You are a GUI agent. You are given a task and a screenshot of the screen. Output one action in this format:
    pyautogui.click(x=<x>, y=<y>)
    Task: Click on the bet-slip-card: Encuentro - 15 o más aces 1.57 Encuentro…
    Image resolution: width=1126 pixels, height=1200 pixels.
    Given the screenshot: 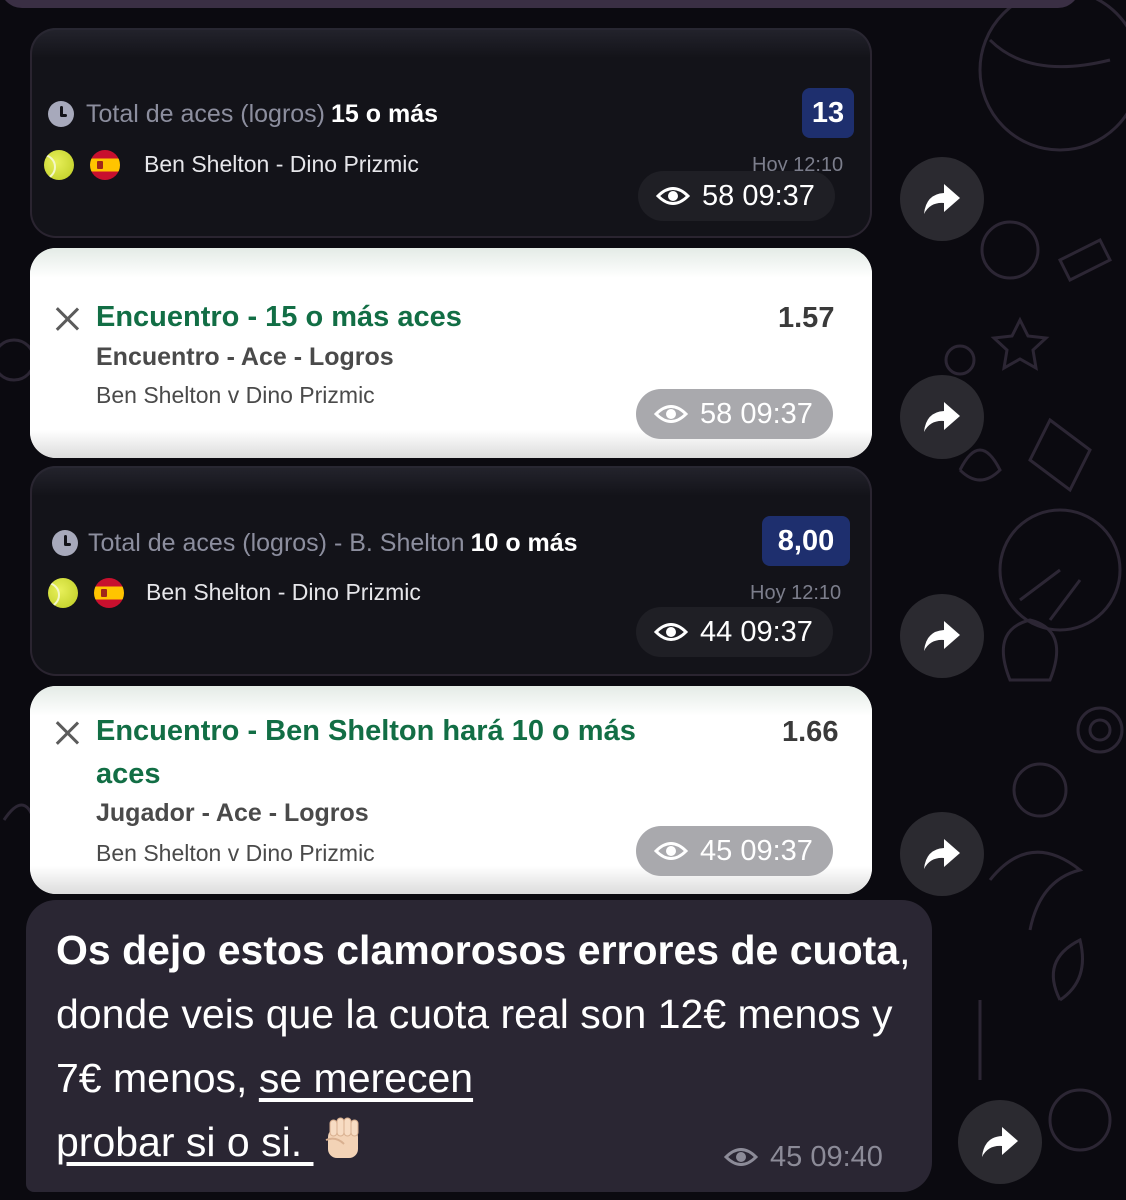 What is the action you would take?
    pyautogui.click(x=451, y=353)
    